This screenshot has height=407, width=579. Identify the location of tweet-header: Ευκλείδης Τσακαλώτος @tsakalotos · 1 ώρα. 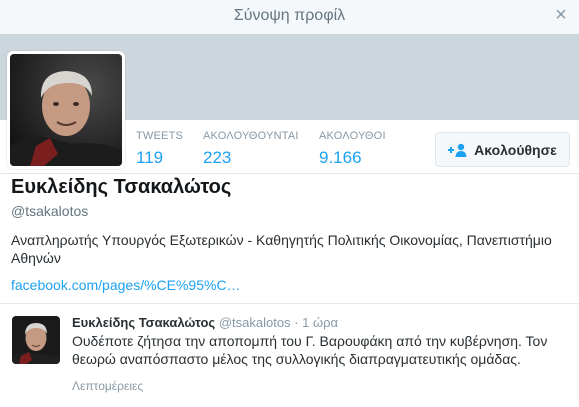
(205, 322).